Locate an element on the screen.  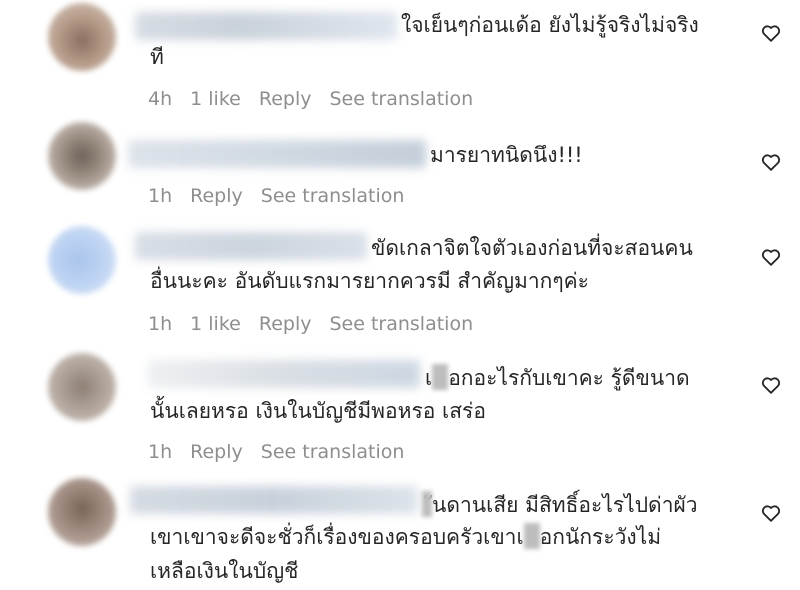
comment-text-part: ันดานเสีย มีสิทธิ์อะไรไปด่าผัว is located at coordinates (565, 505).